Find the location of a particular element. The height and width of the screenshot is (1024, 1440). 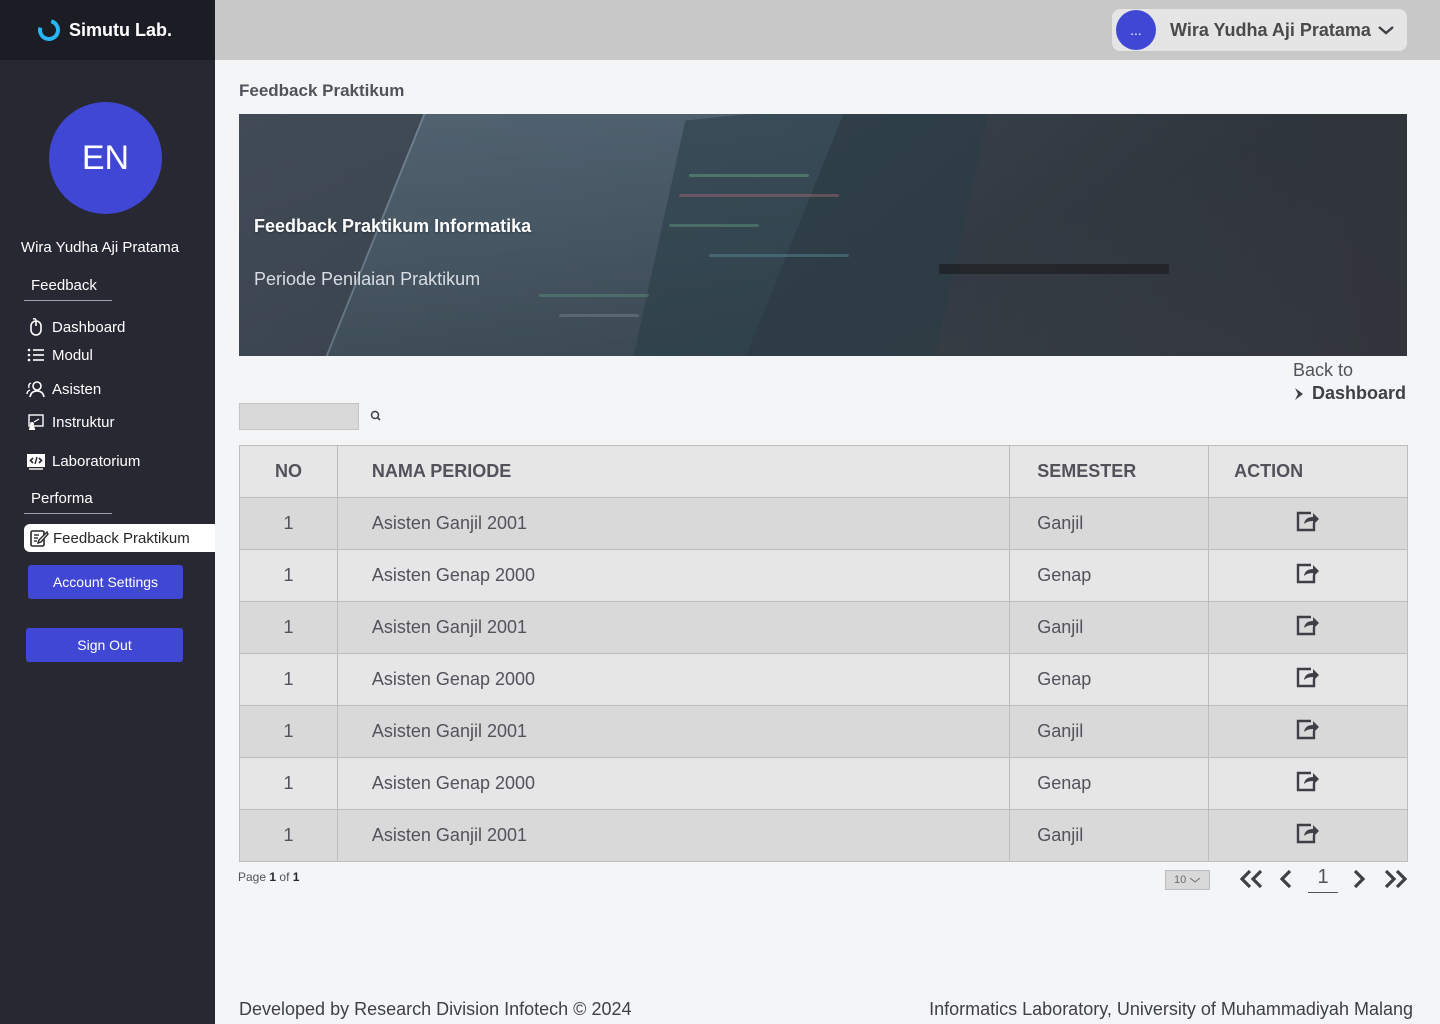

sidebar-item-asisten: Asisten is located at coordinates (63, 389).